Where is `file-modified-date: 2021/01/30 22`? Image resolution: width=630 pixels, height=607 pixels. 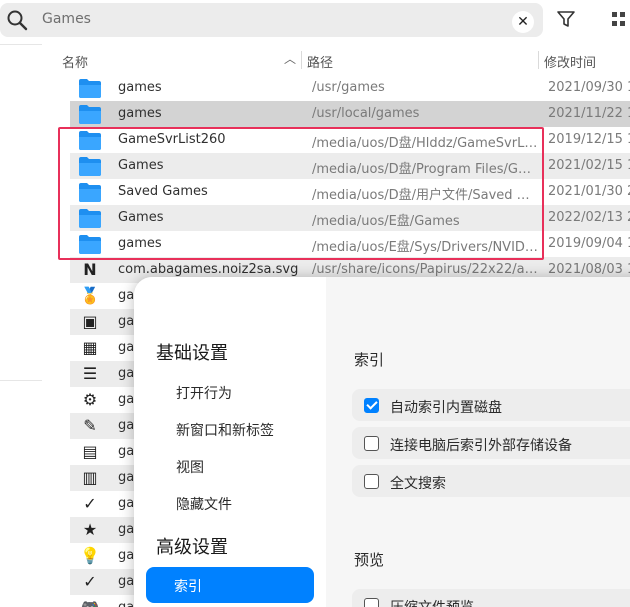 file-modified-date: 2021/01/30 22 is located at coordinates (589, 191).